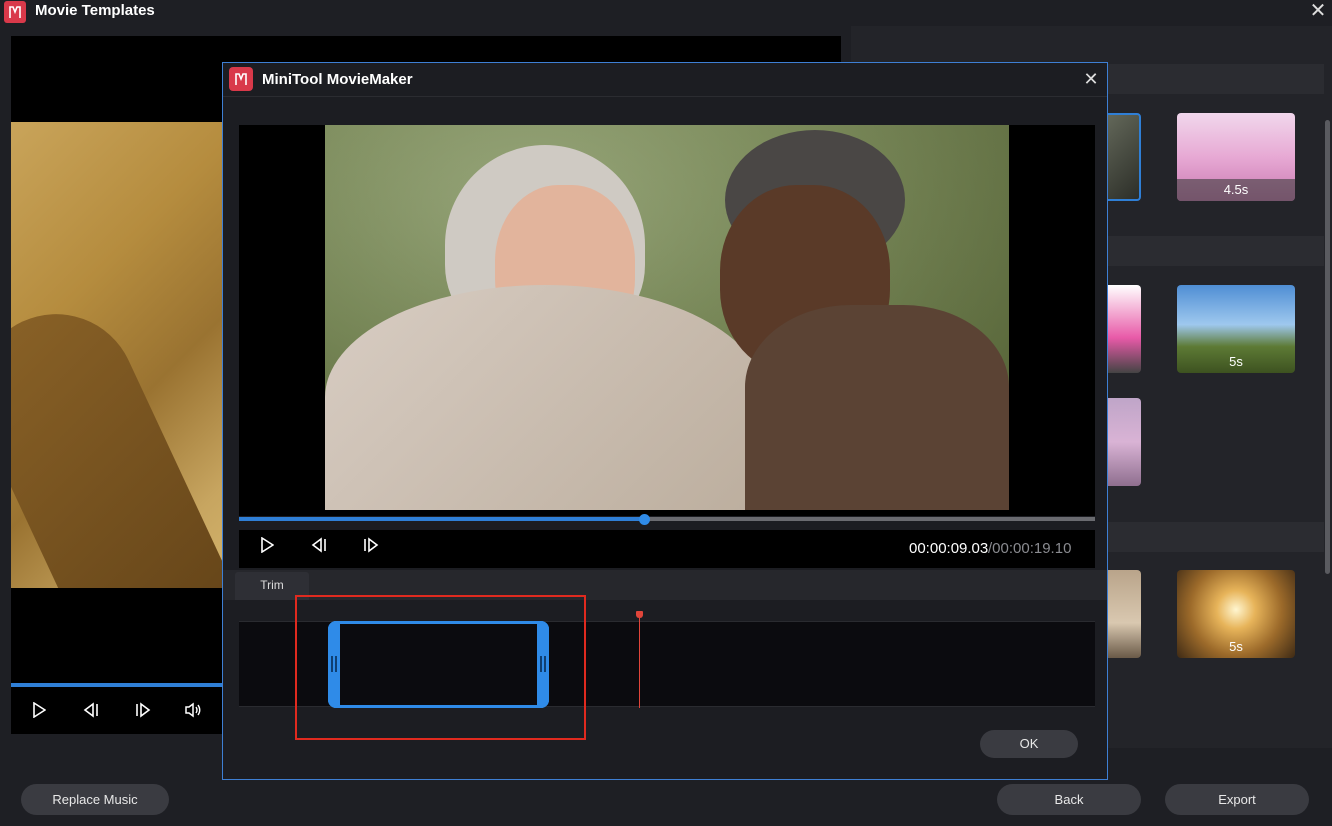 The image size is (1332, 826). Describe the element at coordinates (1029, 744) in the screenshot. I see `ok-button: OK` at that location.